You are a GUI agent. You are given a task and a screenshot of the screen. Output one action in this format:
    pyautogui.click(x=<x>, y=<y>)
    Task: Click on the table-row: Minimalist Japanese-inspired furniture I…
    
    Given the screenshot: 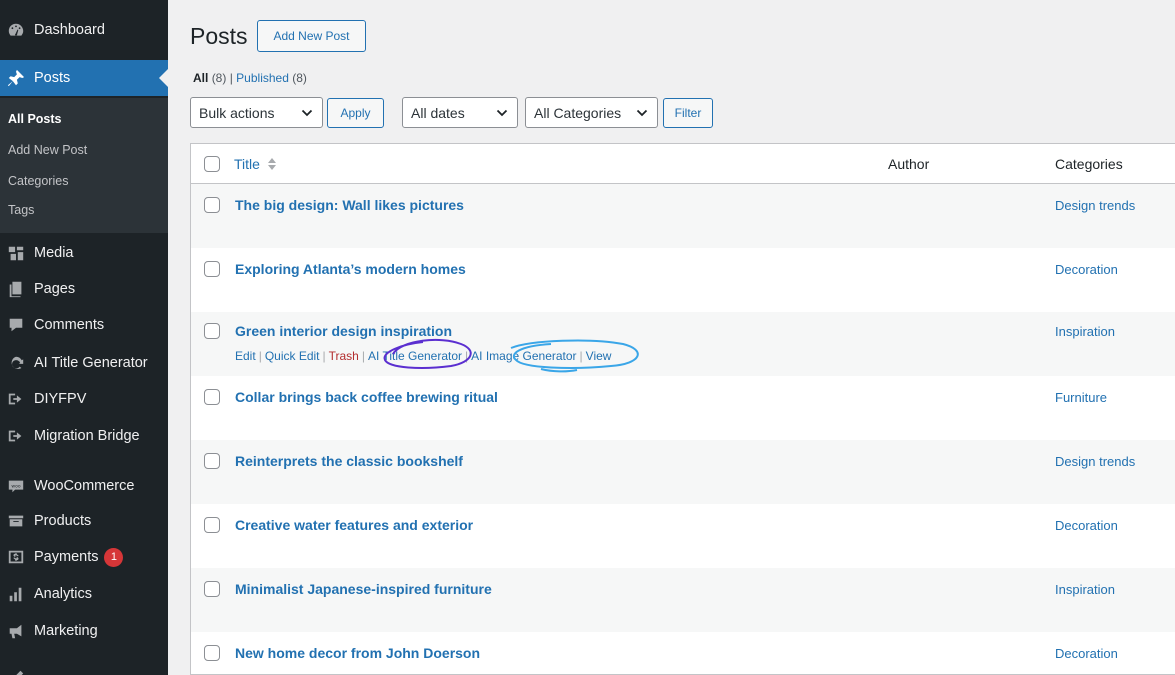 What is the action you would take?
    pyautogui.click(x=683, y=600)
    